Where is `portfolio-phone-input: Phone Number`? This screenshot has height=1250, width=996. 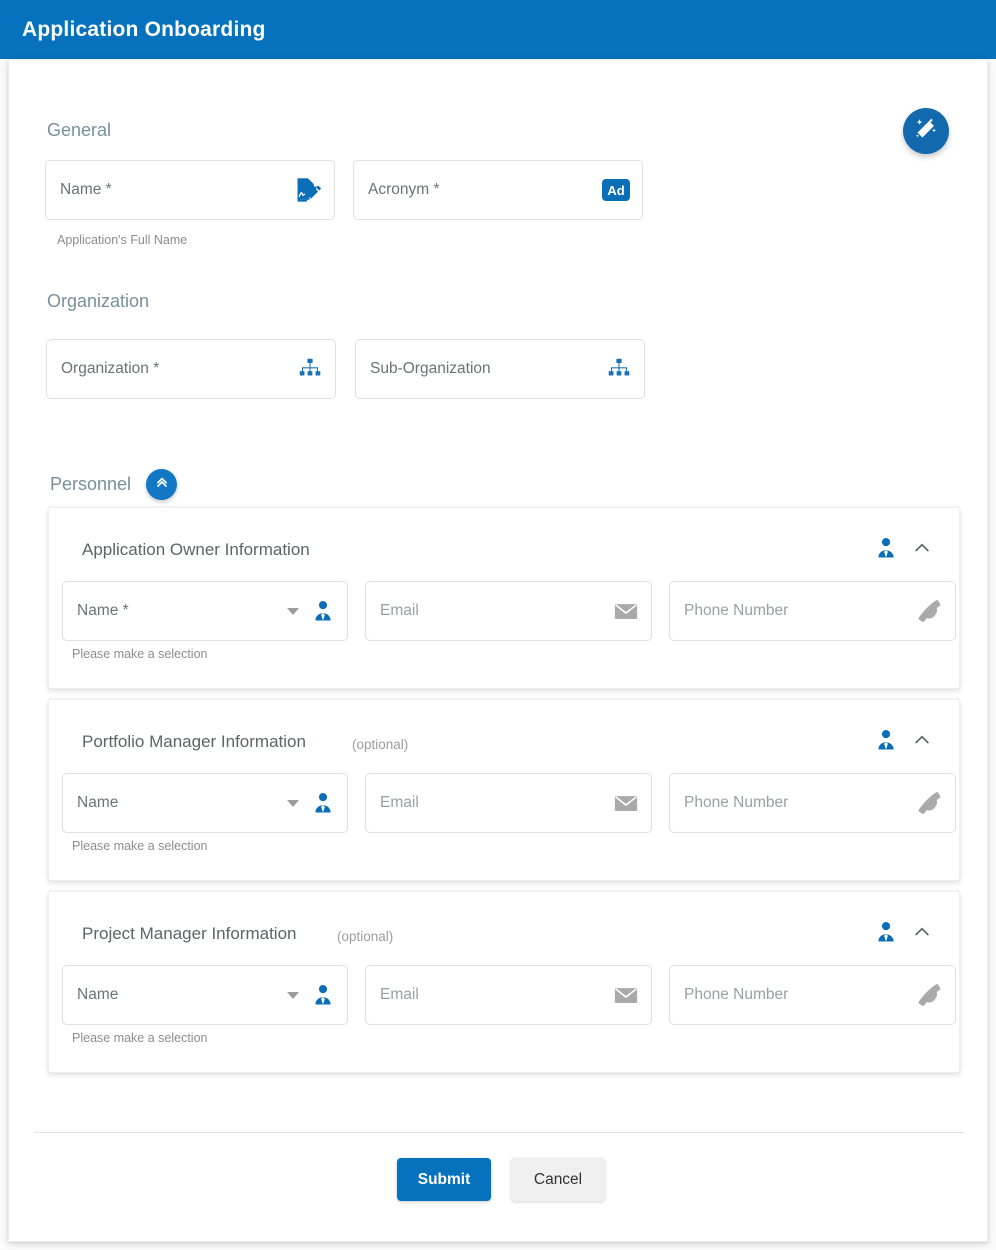 portfolio-phone-input: Phone Number is located at coordinates (812, 803).